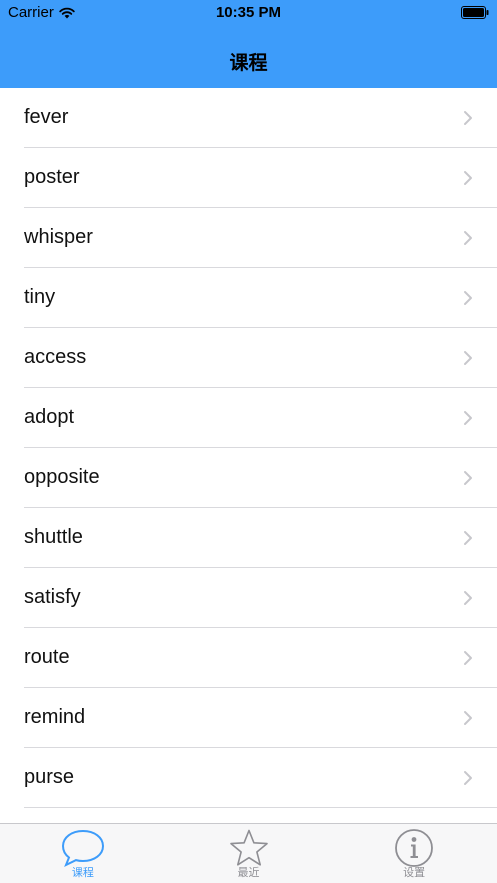  What do you see at coordinates (52, 177) in the screenshot?
I see `list-item-label: poster` at bounding box center [52, 177].